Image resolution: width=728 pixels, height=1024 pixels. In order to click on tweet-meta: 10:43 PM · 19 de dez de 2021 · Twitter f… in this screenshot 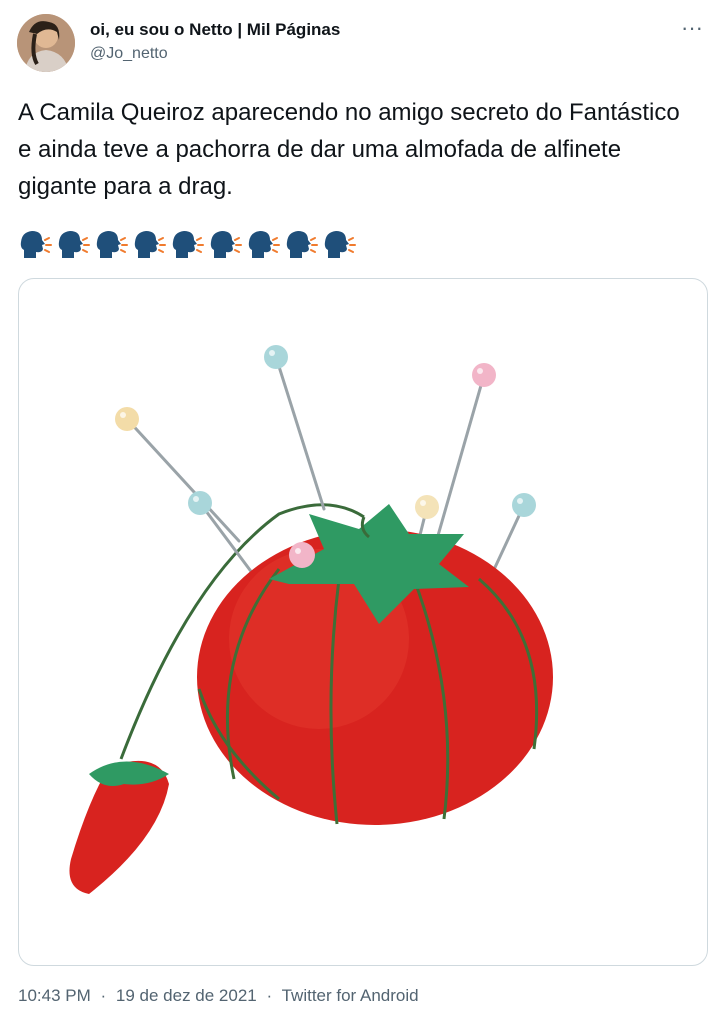, I will do `click(221, 996)`.